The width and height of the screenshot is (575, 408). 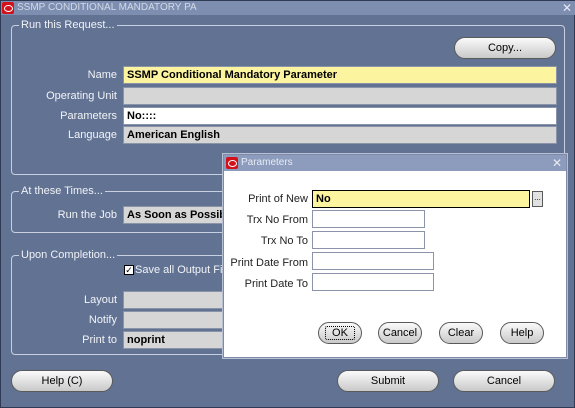 What do you see at coordinates (340, 135) in the screenshot?
I see `language-field: American English` at bounding box center [340, 135].